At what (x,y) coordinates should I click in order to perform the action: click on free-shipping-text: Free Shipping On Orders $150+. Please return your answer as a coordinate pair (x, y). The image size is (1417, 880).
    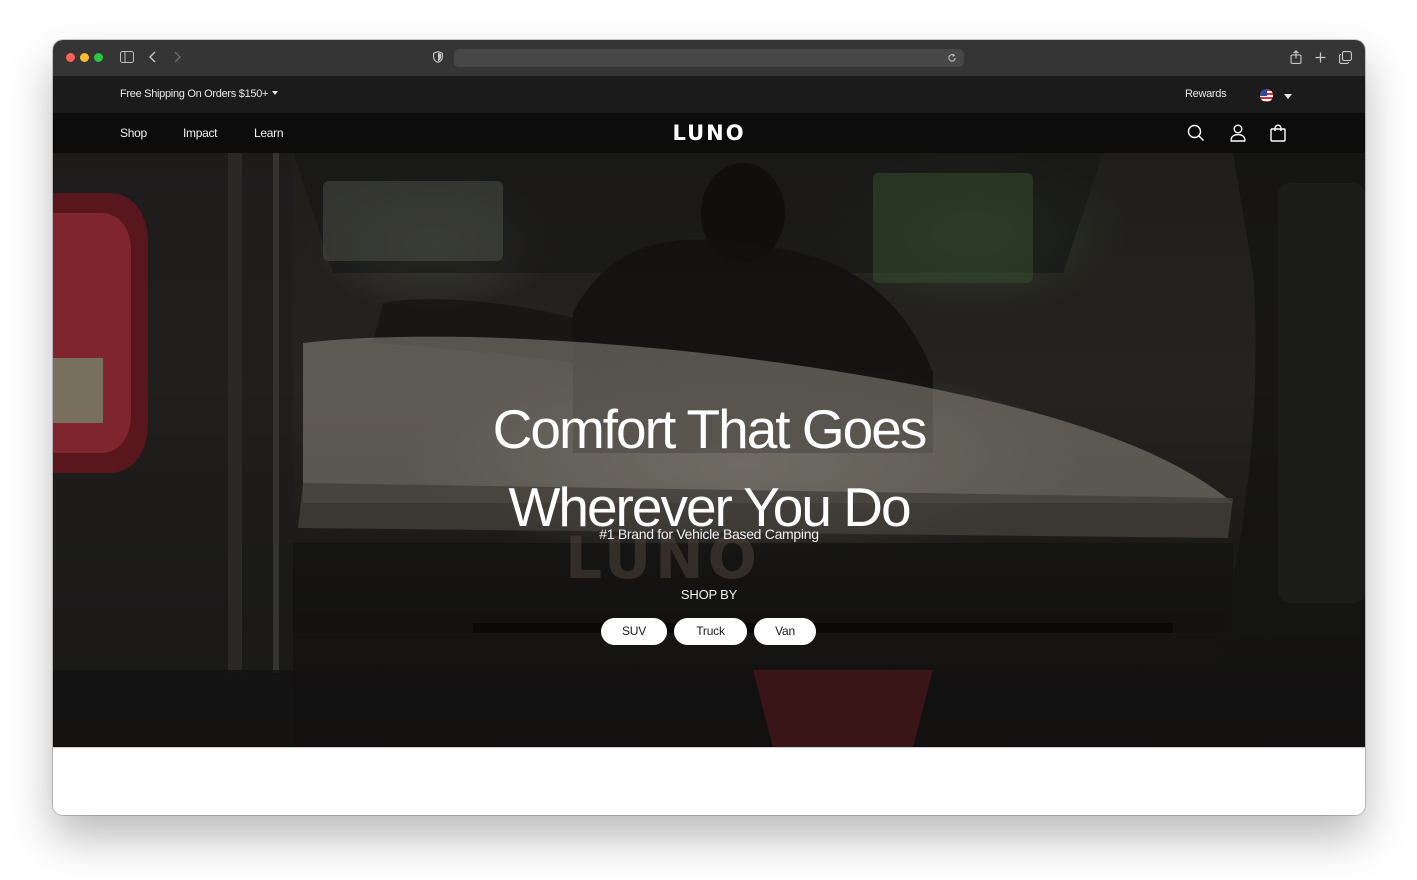
    Looking at the image, I should click on (194, 94).